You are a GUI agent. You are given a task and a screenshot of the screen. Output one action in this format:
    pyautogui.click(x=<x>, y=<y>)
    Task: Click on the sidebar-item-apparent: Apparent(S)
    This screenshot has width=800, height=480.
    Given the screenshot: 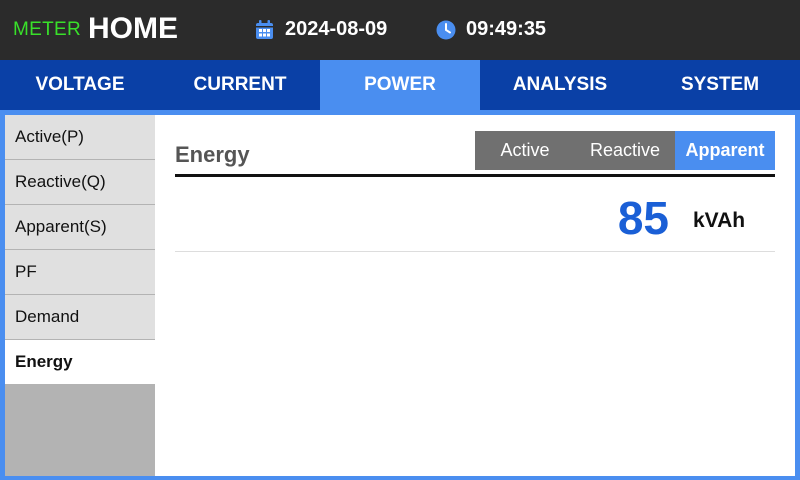 What is the action you would take?
    pyautogui.click(x=80, y=227)
    